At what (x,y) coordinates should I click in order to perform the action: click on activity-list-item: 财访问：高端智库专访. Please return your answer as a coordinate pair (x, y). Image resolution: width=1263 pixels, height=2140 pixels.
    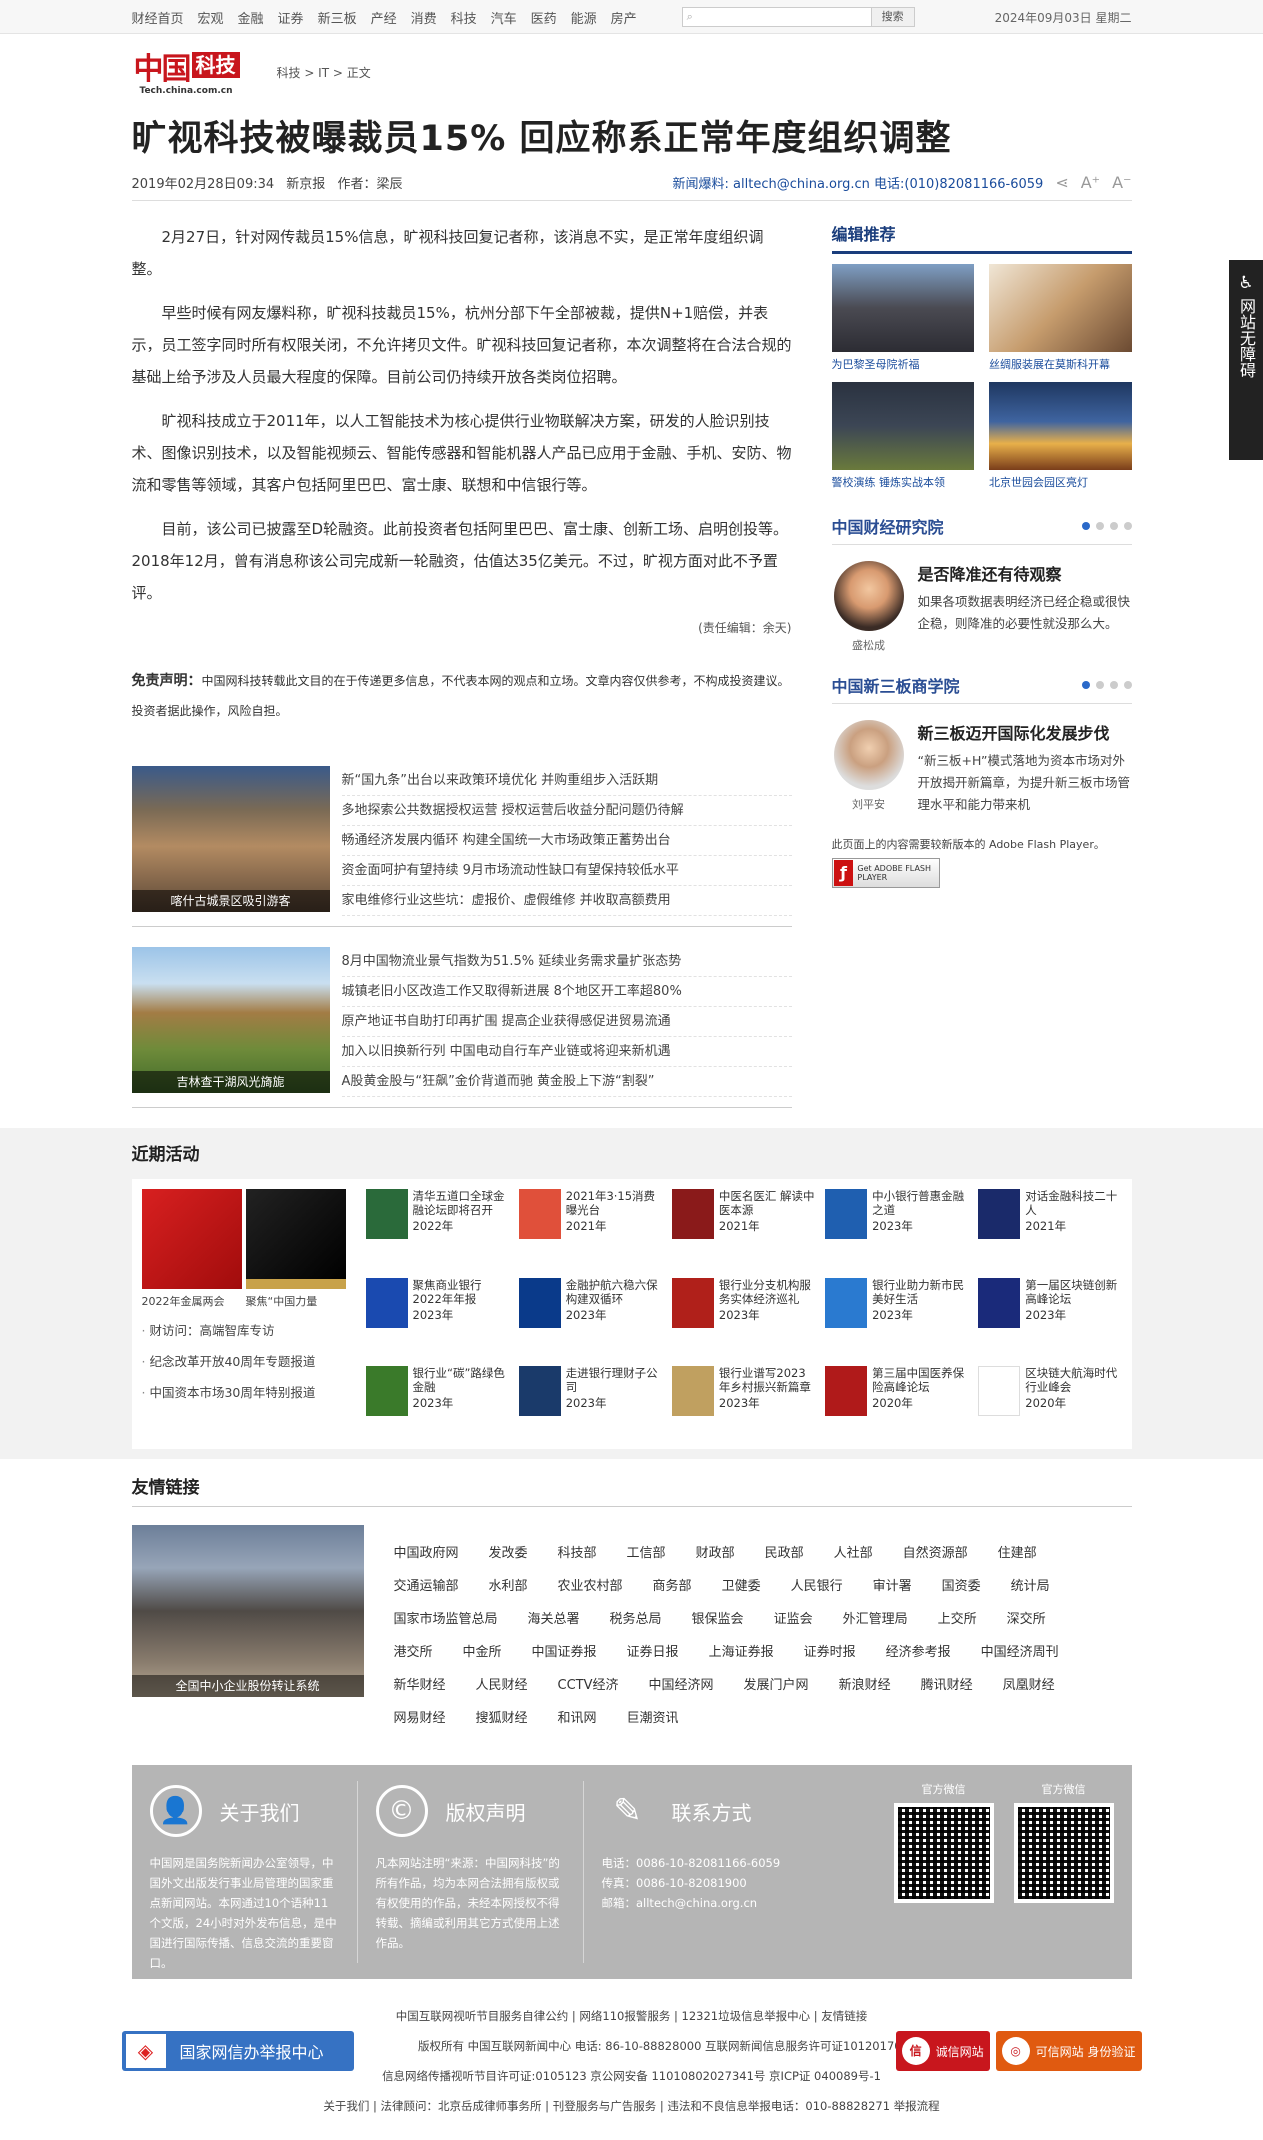
    Looking at the image, I should click on (247, 1330).